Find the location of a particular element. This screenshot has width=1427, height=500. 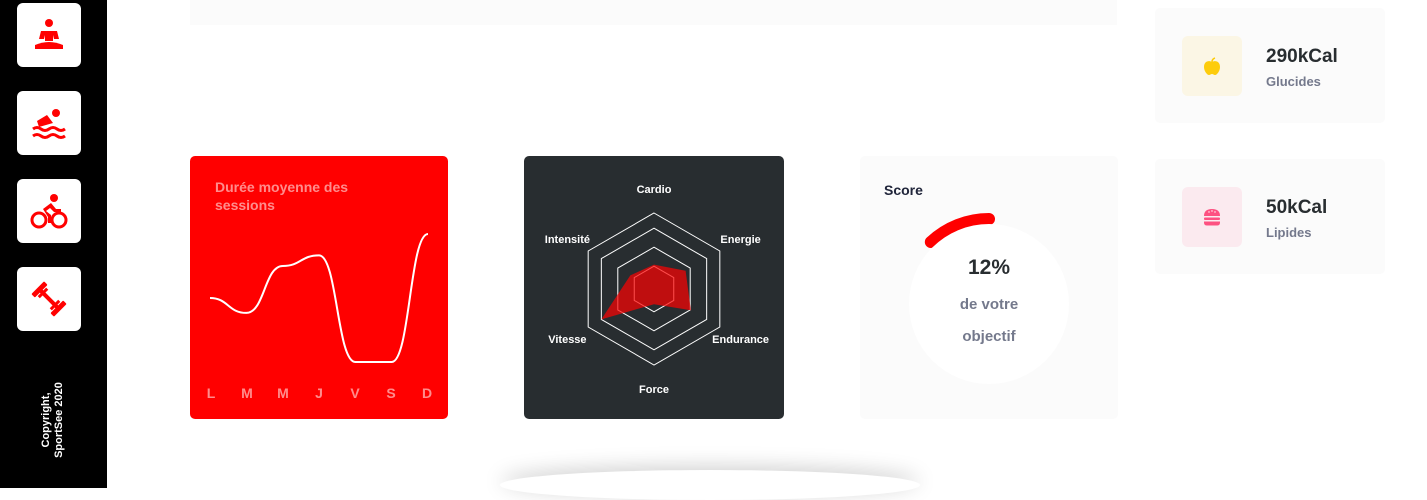

swimming-button is located at coordinates (49, 123).